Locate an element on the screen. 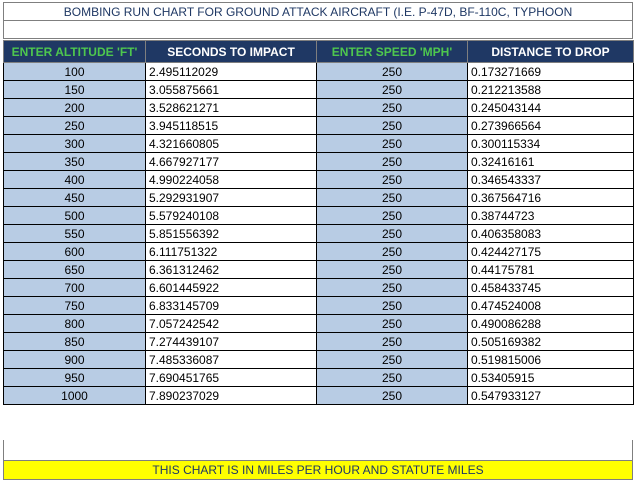 The height and width of the screenshot is (482, 637). table-row: 1000 7.890237029 250 0.547933127 is located at coordinates (318, 395).